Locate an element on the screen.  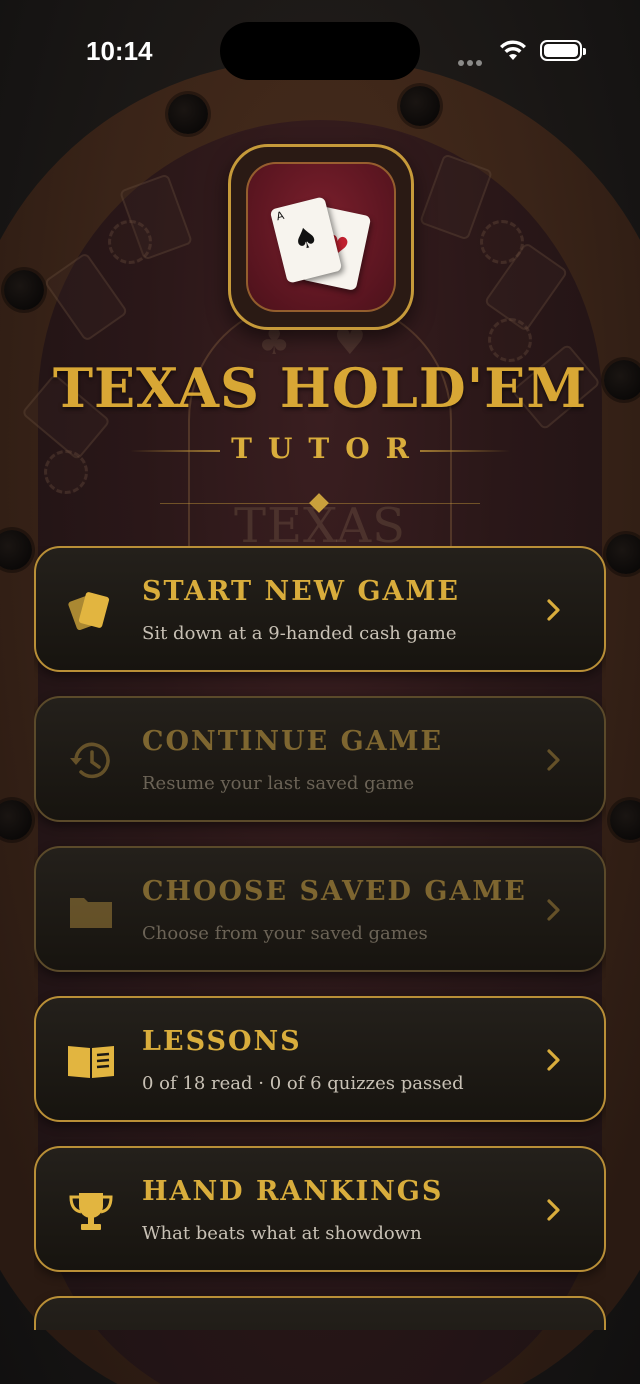
app-logo-face: A ♥ A ♠ is located at coordinates (321, 237).